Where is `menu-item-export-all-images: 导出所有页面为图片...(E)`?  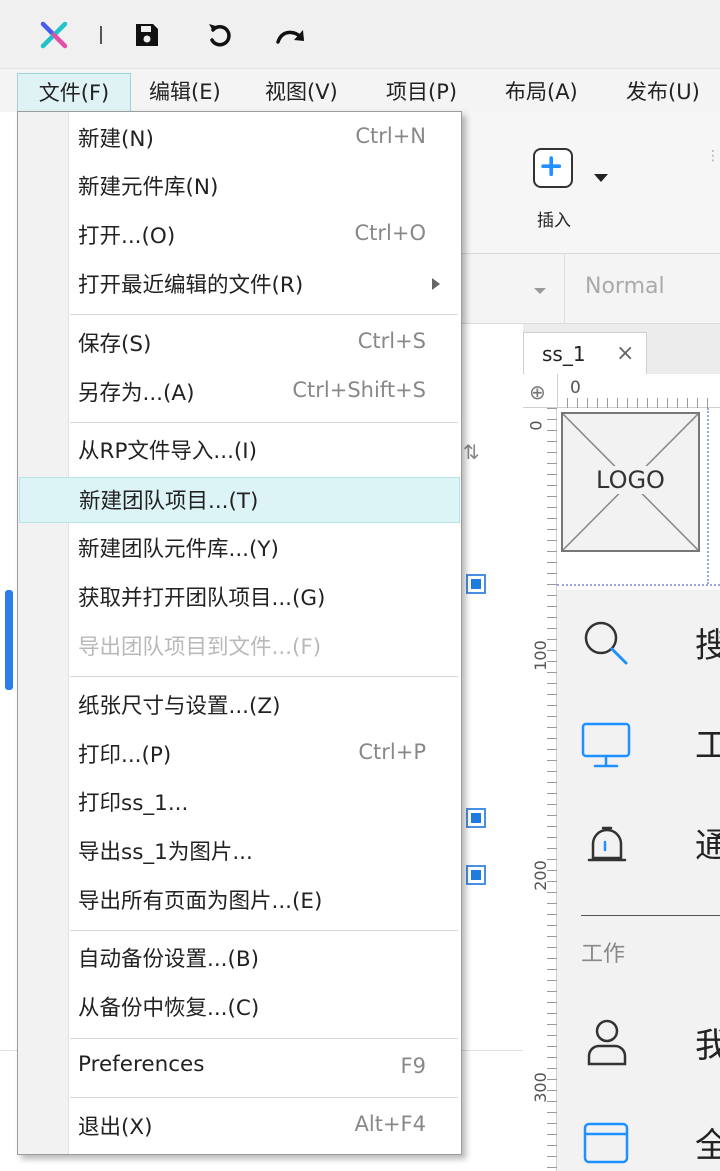
menu-item-export-all-images: 导出所有页面为图片...(E) is located at coordinates (239, 901).